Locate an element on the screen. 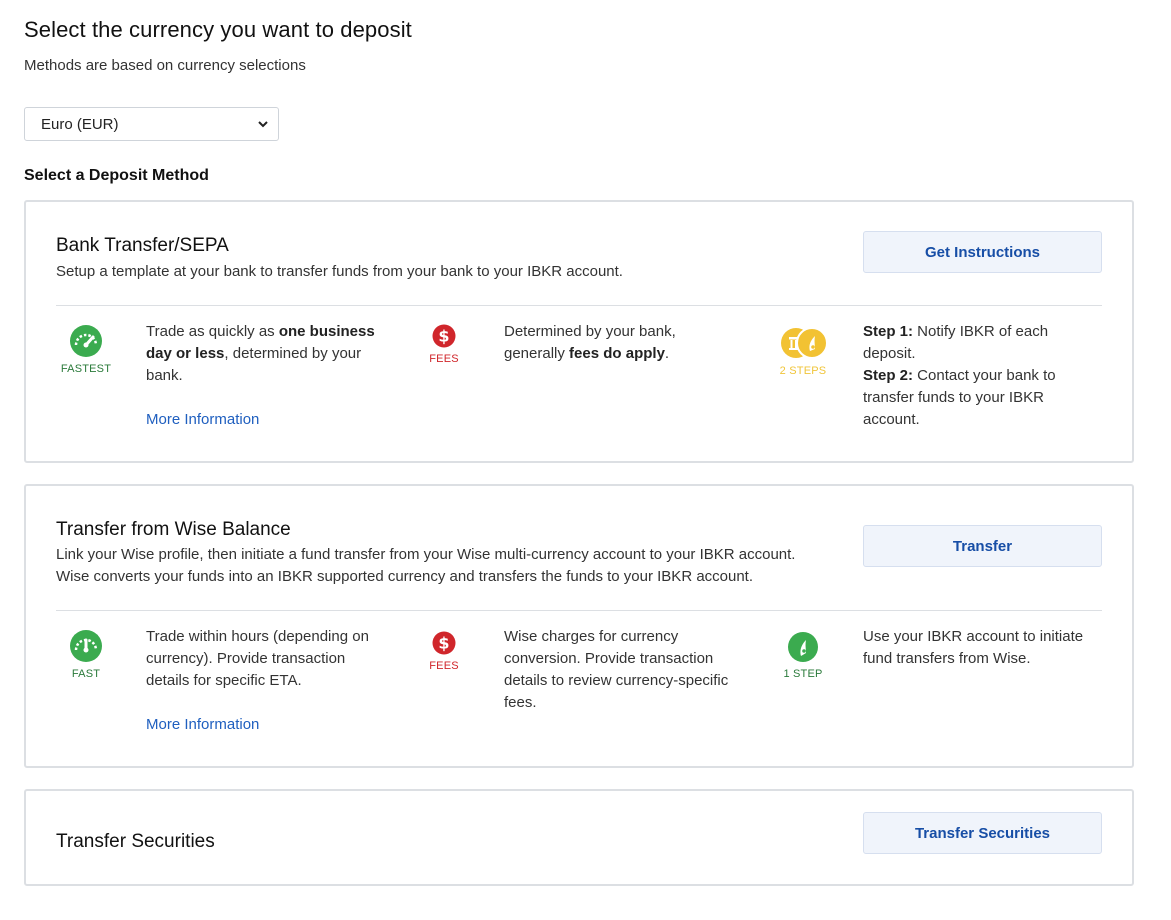 The width and height of the screenshot is (1171, 920). chevron-down-icon is located at coordinates (263, 124).